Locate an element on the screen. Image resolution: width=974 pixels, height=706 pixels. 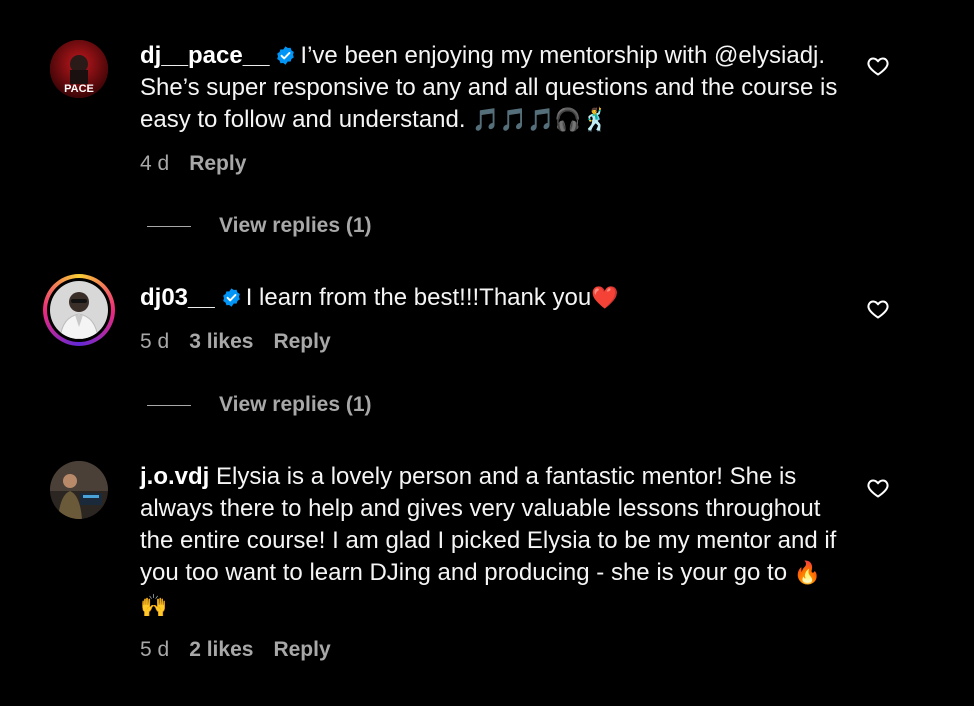
comment-username: j.o.vdj is located at coordinates (174, 476).